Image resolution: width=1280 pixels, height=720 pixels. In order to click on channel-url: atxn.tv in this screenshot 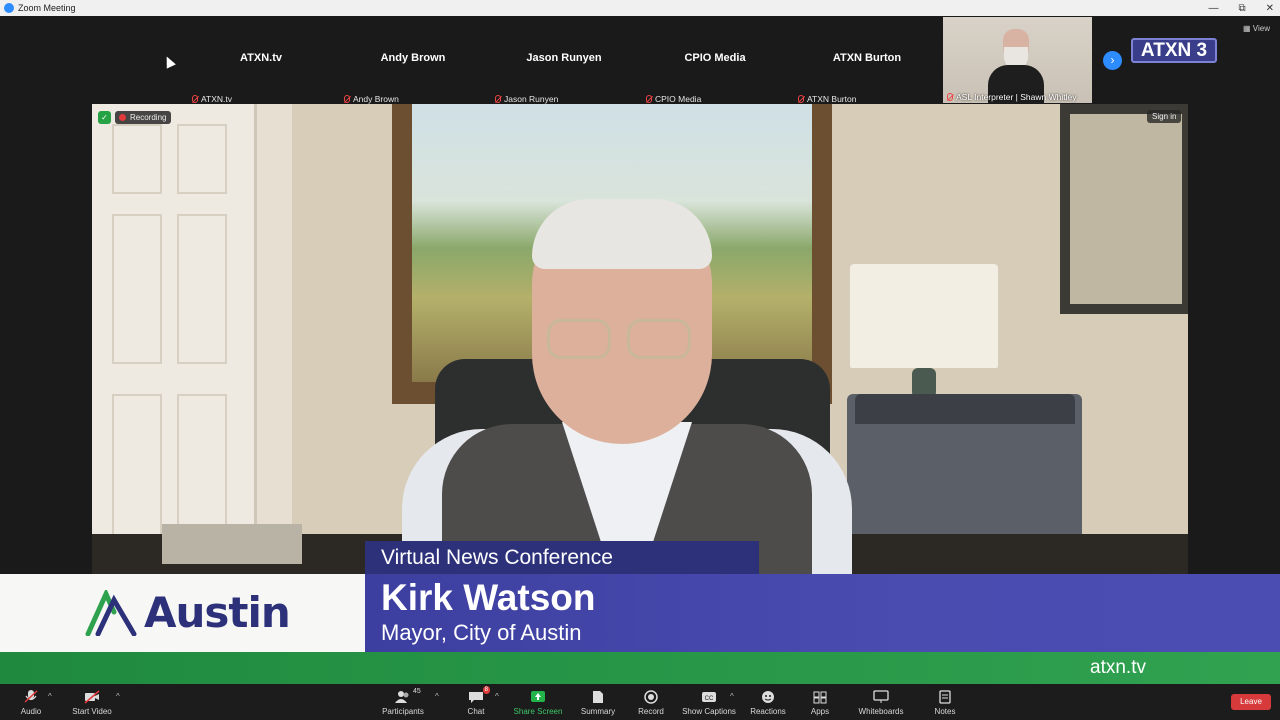, I will do `click(1118, 667)`.